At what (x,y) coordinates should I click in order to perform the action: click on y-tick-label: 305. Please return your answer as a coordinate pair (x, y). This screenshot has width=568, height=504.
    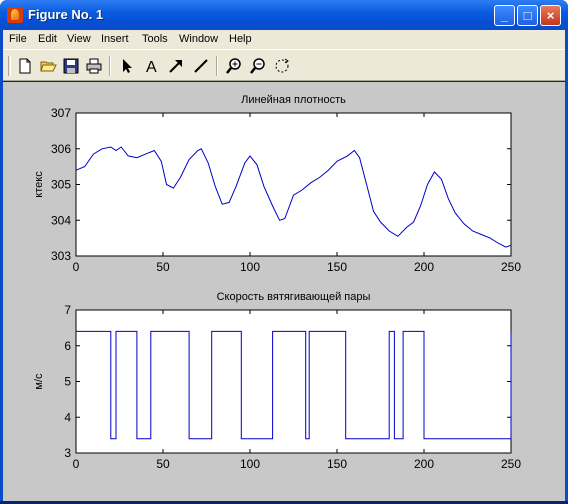
    Looking at the image, I should click on (61, 185).